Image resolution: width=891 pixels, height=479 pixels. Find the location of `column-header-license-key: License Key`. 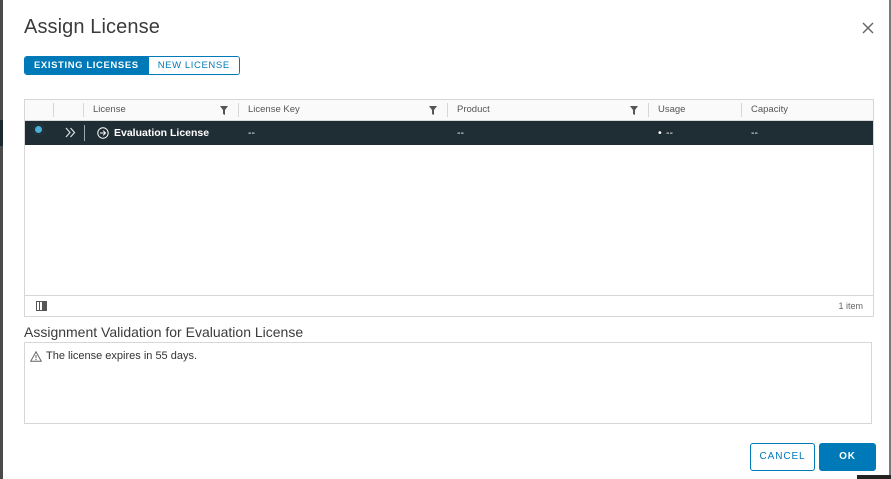

column-header-license-key: License Key is located at coordinates (274, 110).